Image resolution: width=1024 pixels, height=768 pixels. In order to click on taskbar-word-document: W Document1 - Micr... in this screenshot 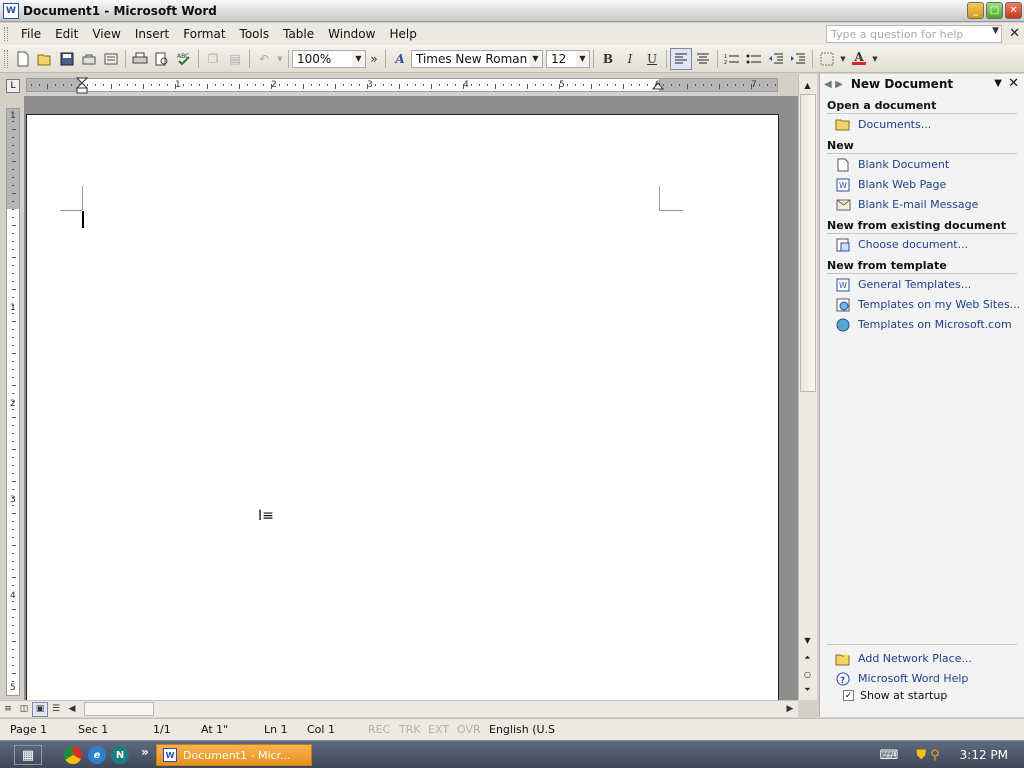, I will do `click(234, 755)`.